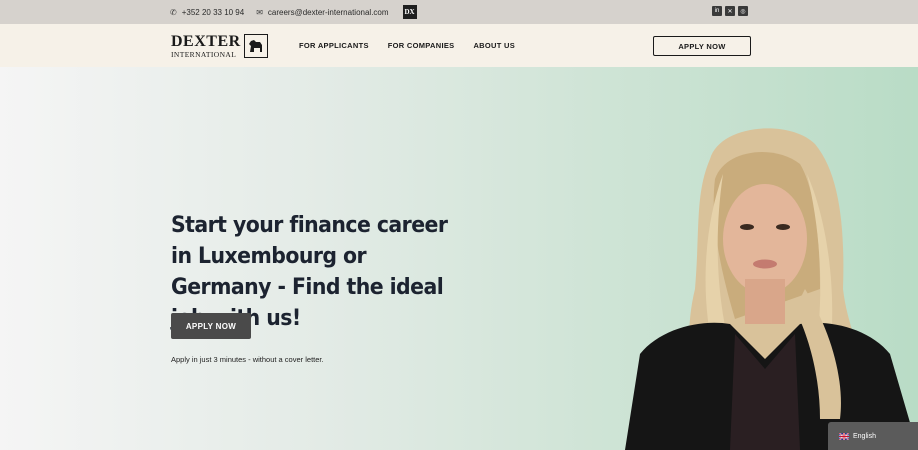  What do you see at coordinates (211, 326) in the screenshot?
I see `hero-apply-button: APPLY NOW` at bounding box center [211, 326].